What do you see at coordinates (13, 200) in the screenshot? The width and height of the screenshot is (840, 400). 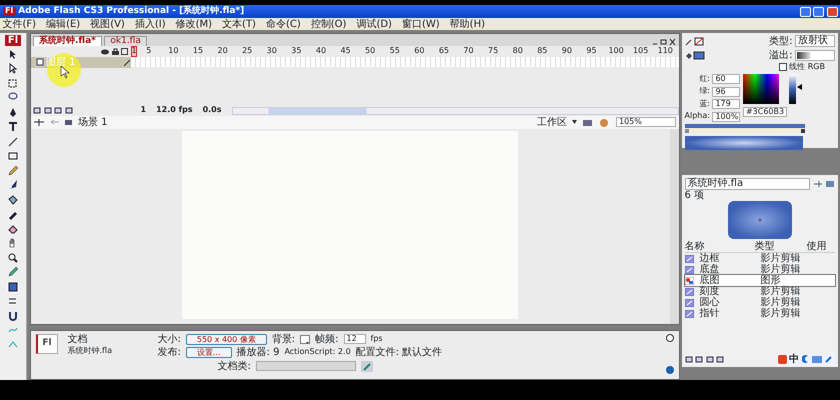 I see `bucket-icon` at bounding box center [13, 200].